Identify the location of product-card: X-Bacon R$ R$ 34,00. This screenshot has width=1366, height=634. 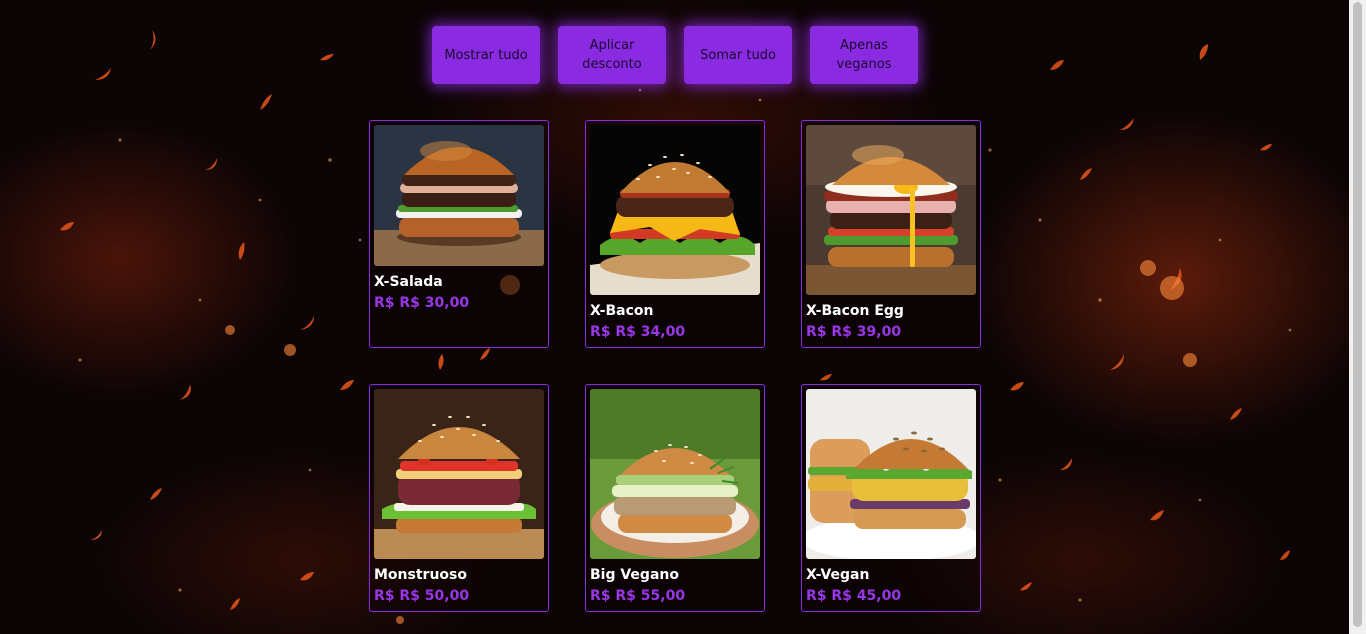
(675, 234).